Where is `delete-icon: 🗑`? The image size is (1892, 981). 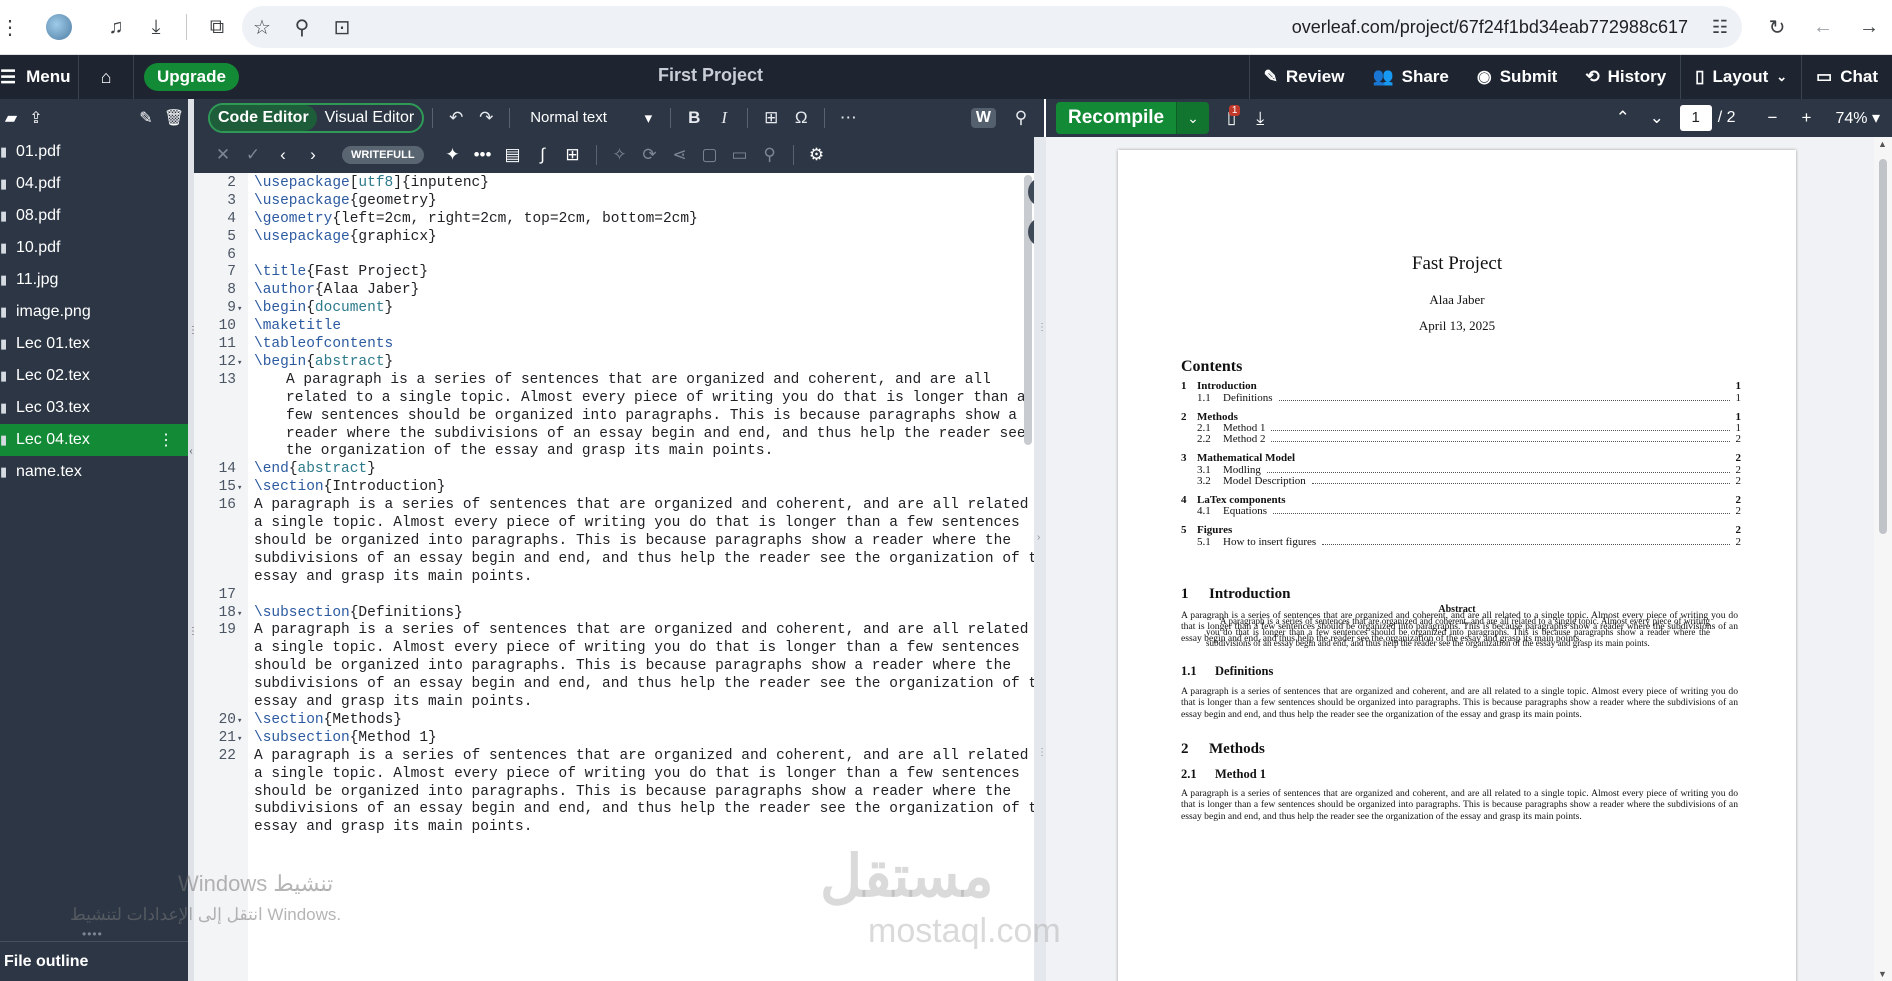
delete-icon: 🗑 is located at coordinates (174, 118).